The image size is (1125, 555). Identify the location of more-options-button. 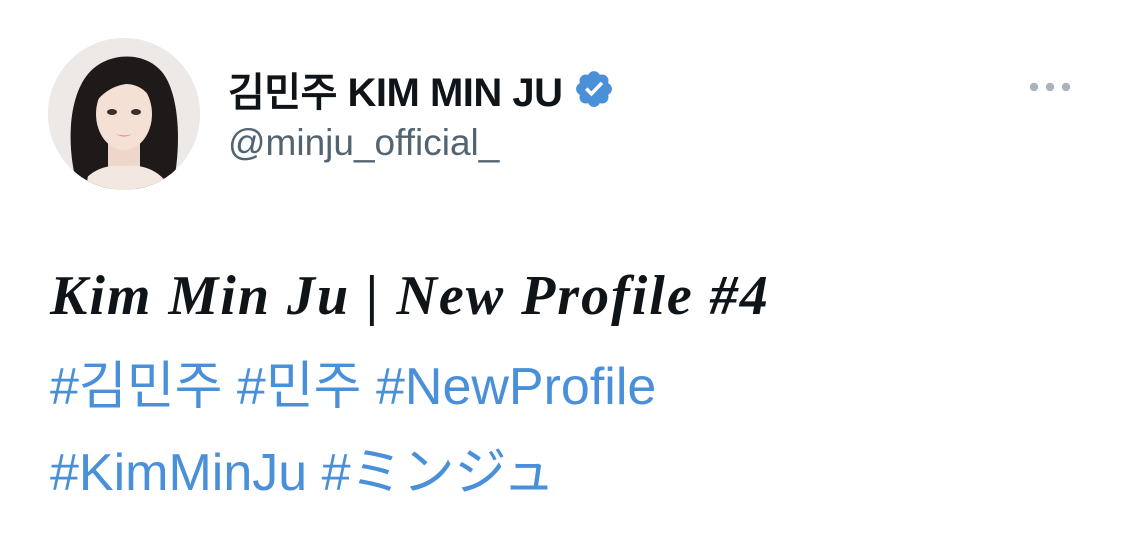
(1050, 87).